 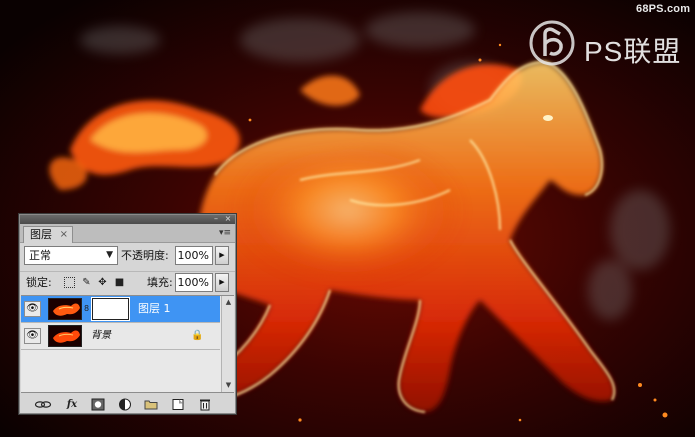 What do you see at coordinates (663, 9) in the screenshot?
I see `watermark-site: 68PS.com` at bounding box center [663, 9].